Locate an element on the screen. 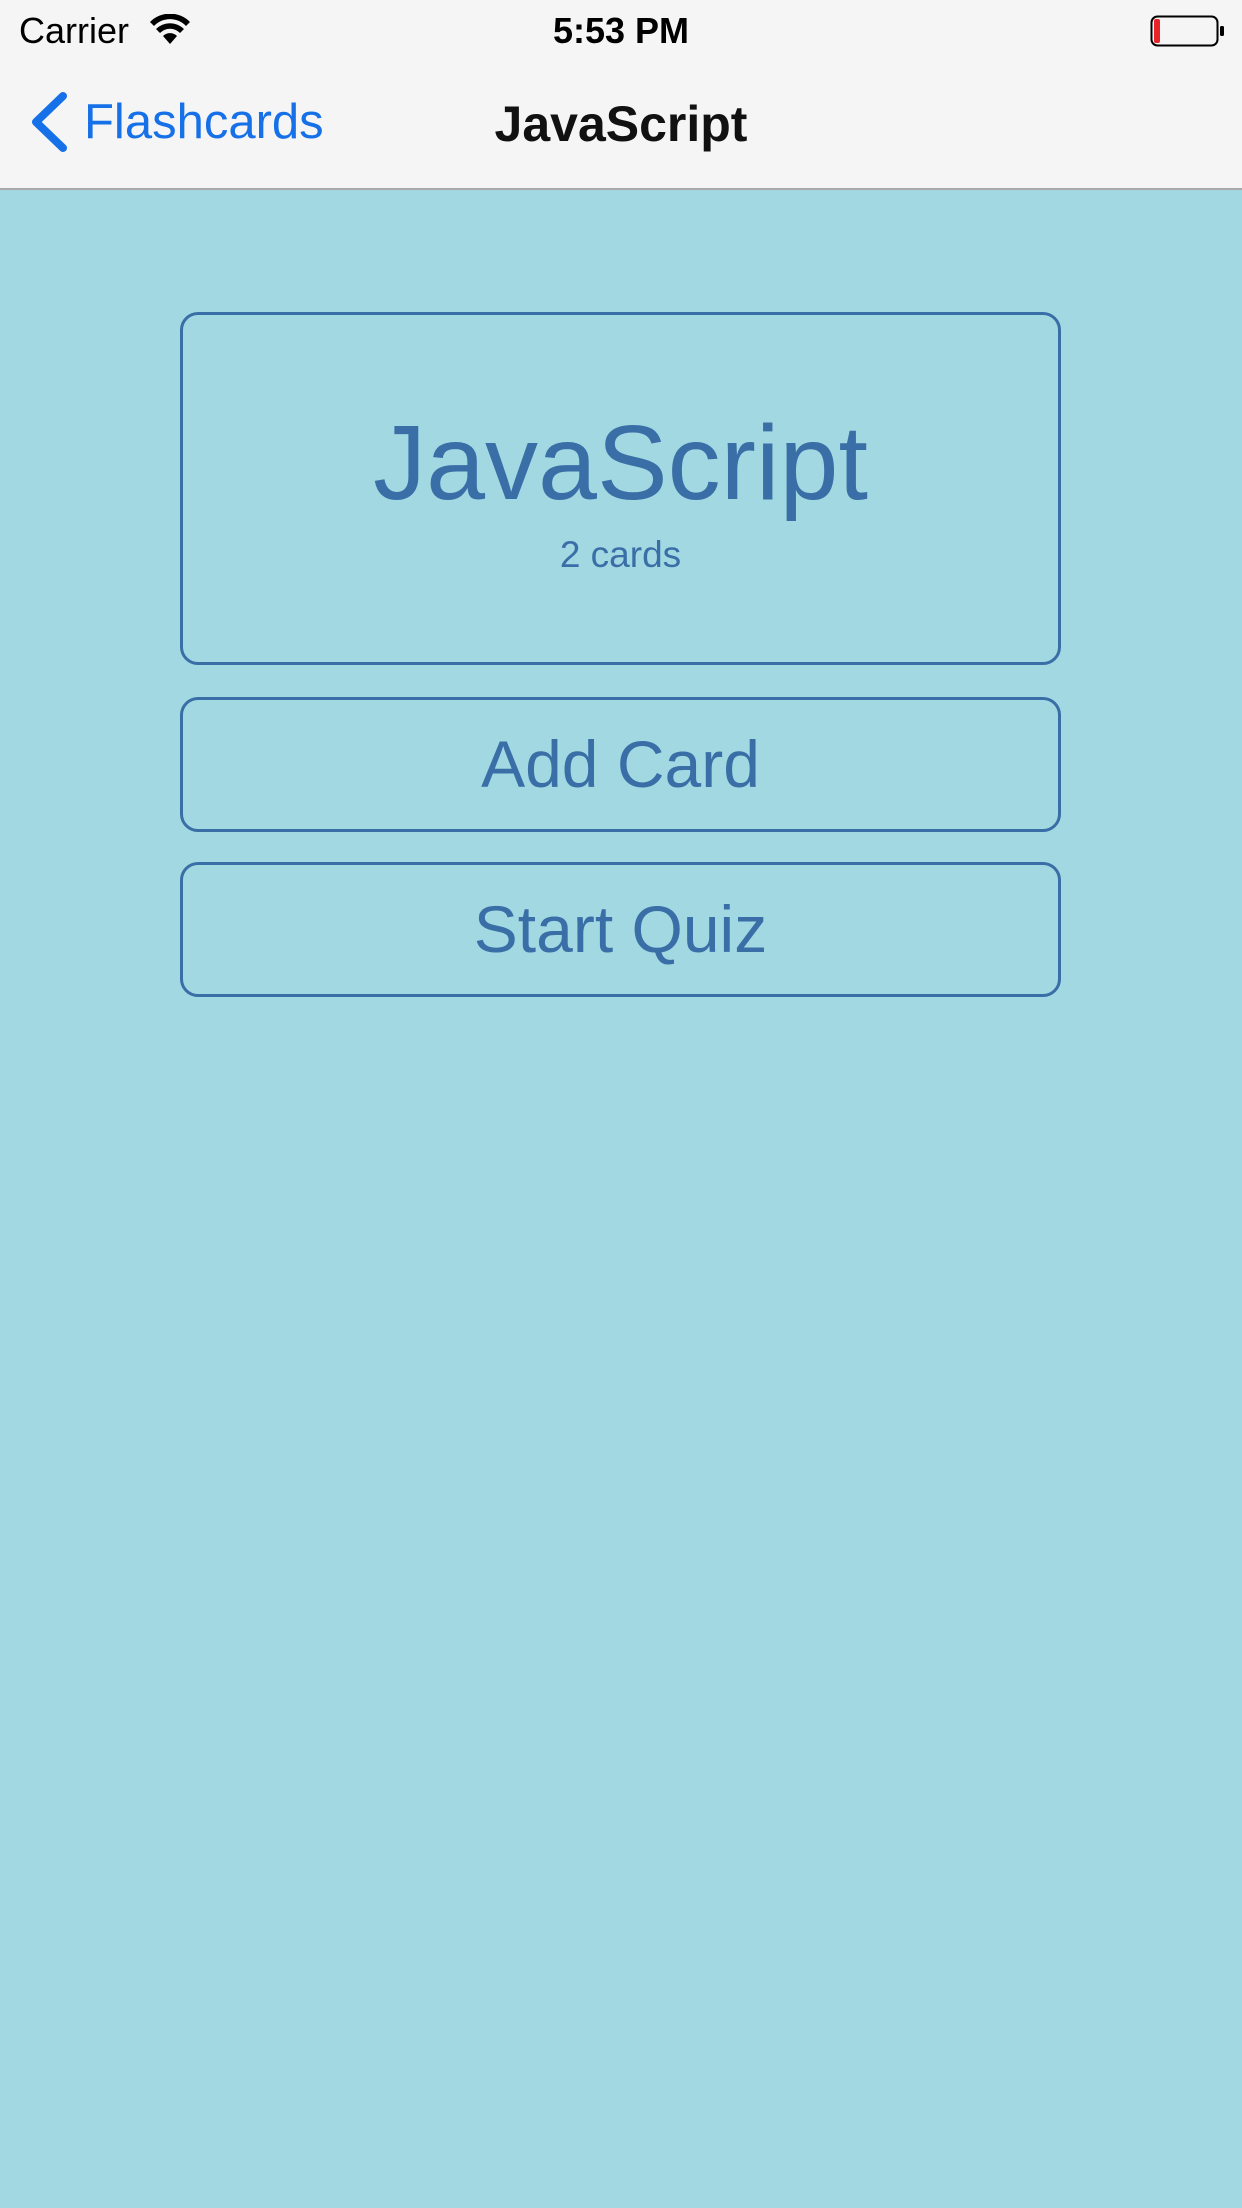 The image size is (1242, 2208). status-bar: Carrier 5:53 PM is located at coordinates (621, 30).